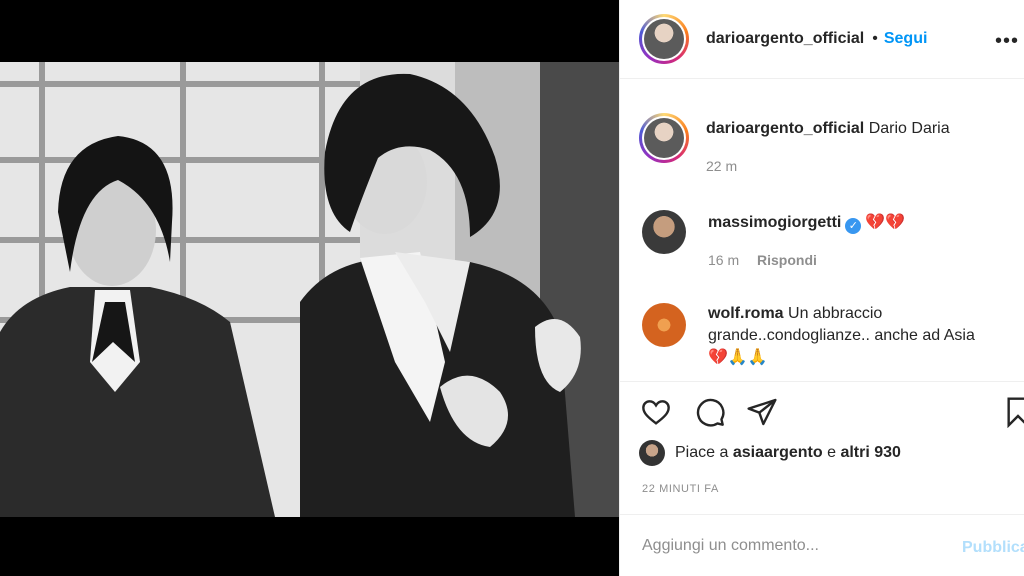 The width and height of the screenshot is (1024, 576). What do you see at coordinates (723, 260) in the screenshot?
I see `comment-time: 16 m` at bounding box center [723, 260].